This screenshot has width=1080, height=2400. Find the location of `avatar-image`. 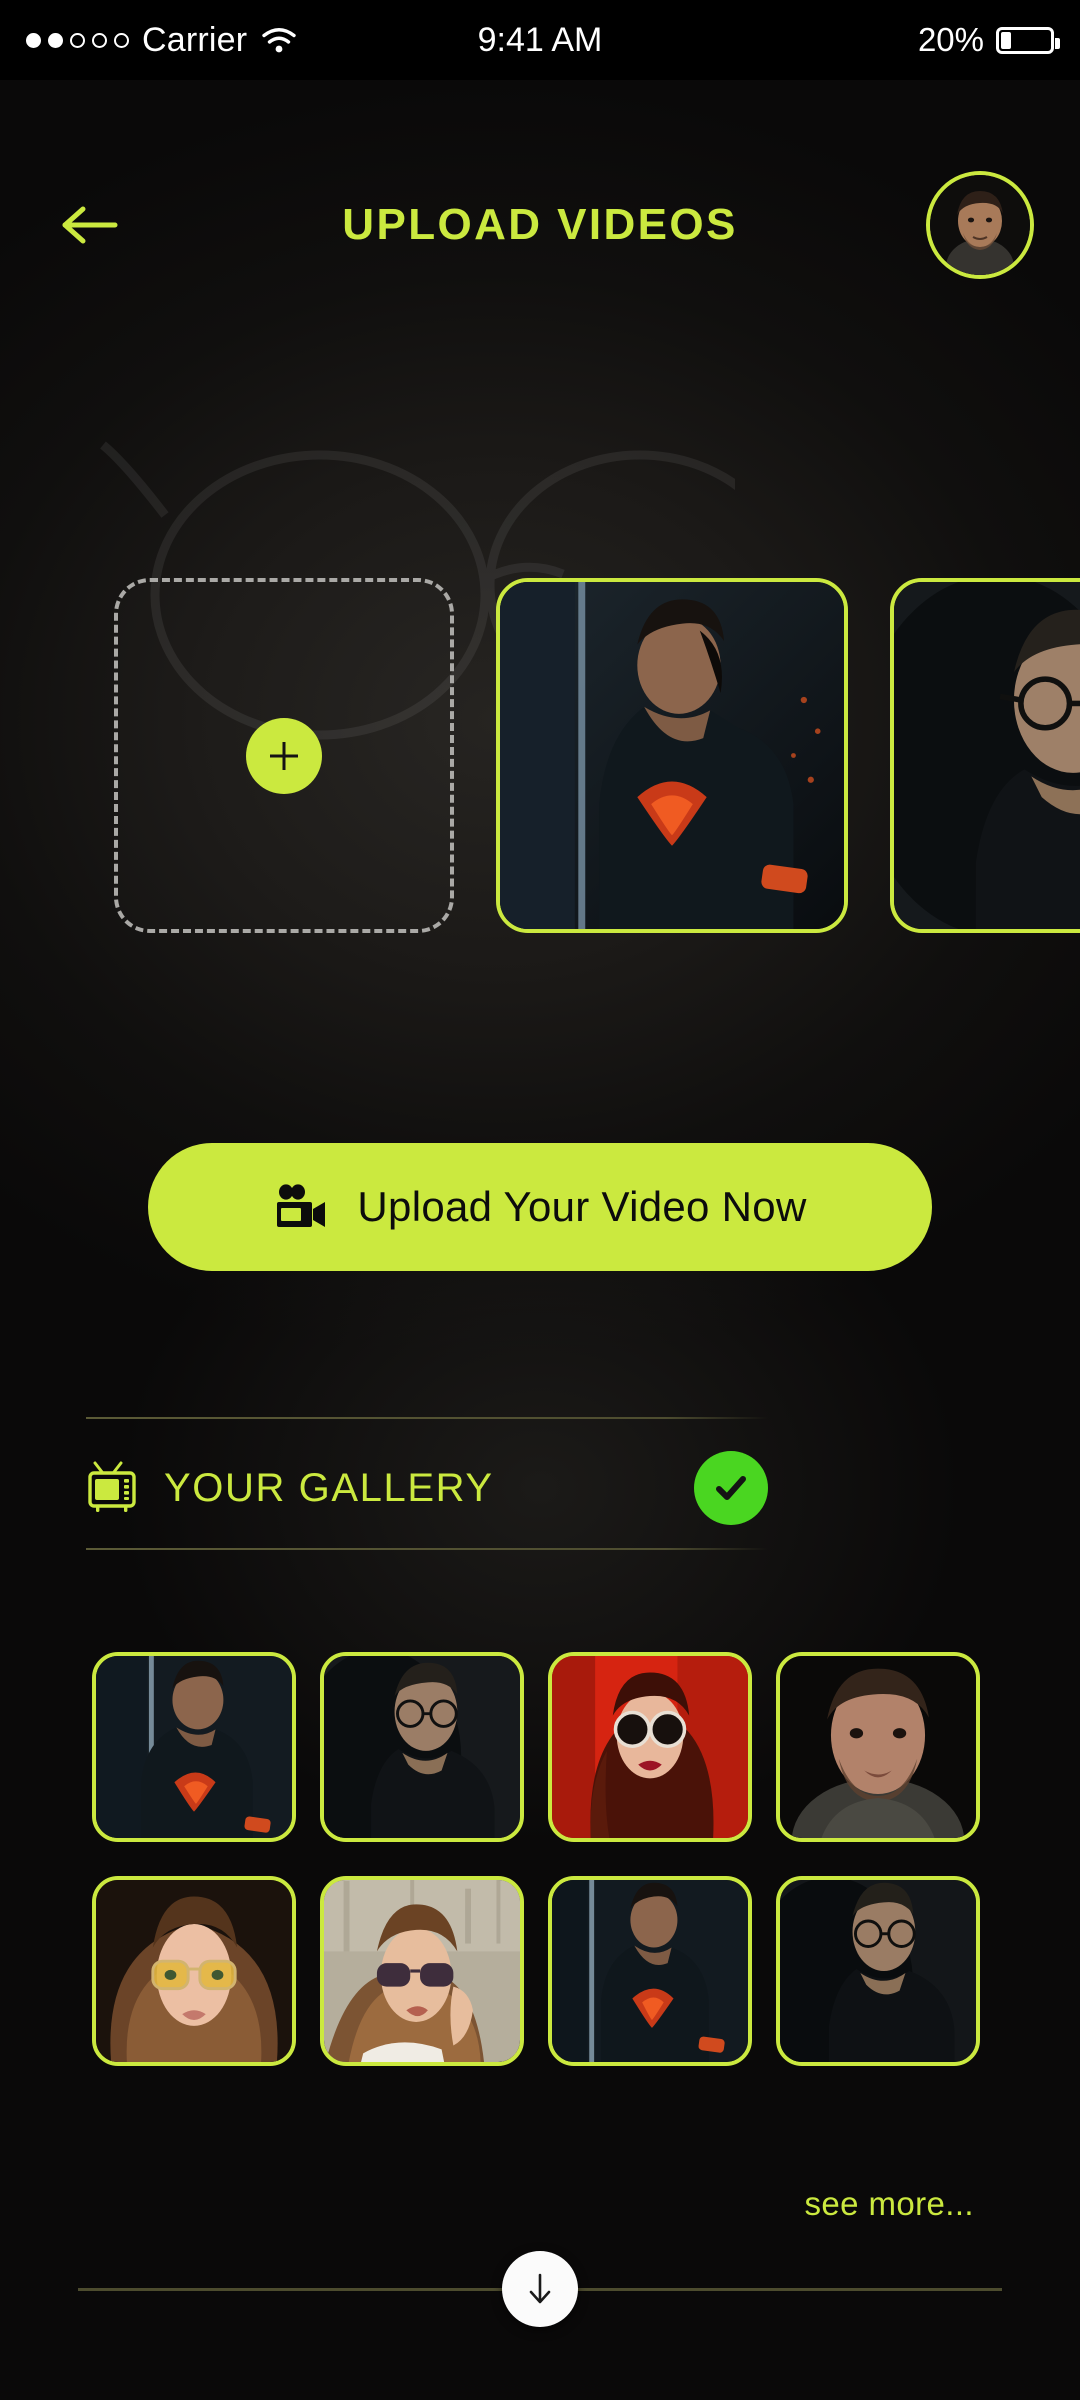

avatar-image is located at coordinates (980, 225).